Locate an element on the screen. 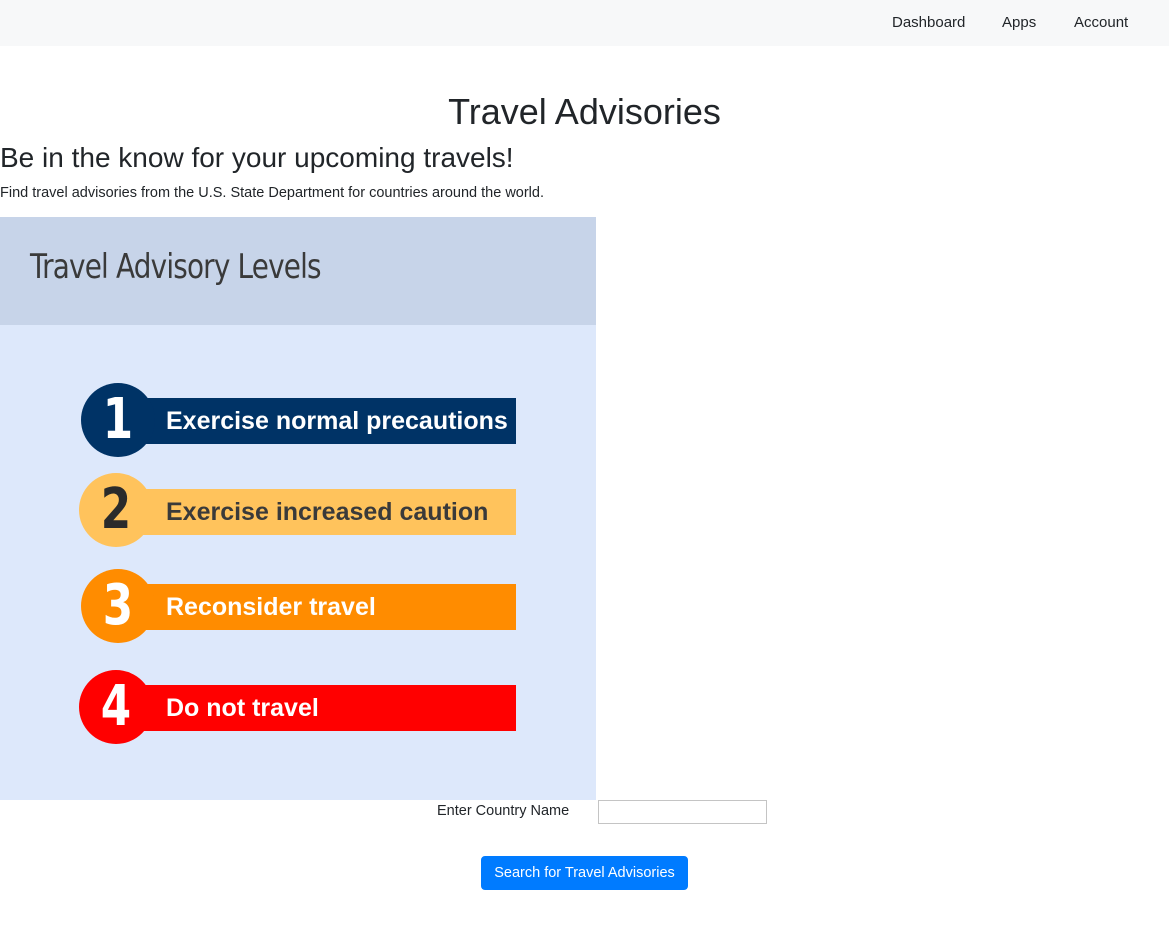  search-advisories-button: Search for Travel Advisories is located at coordinates (584, 873).